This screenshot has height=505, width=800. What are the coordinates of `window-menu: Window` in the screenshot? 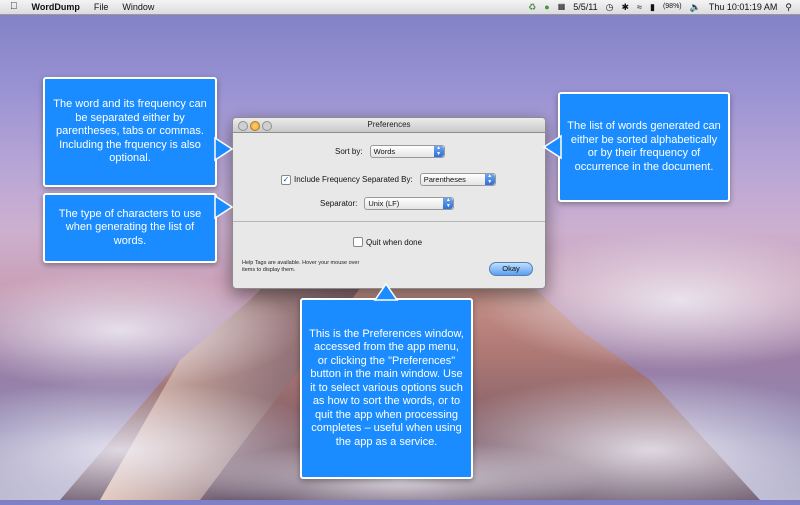 It's located at (138, 7).